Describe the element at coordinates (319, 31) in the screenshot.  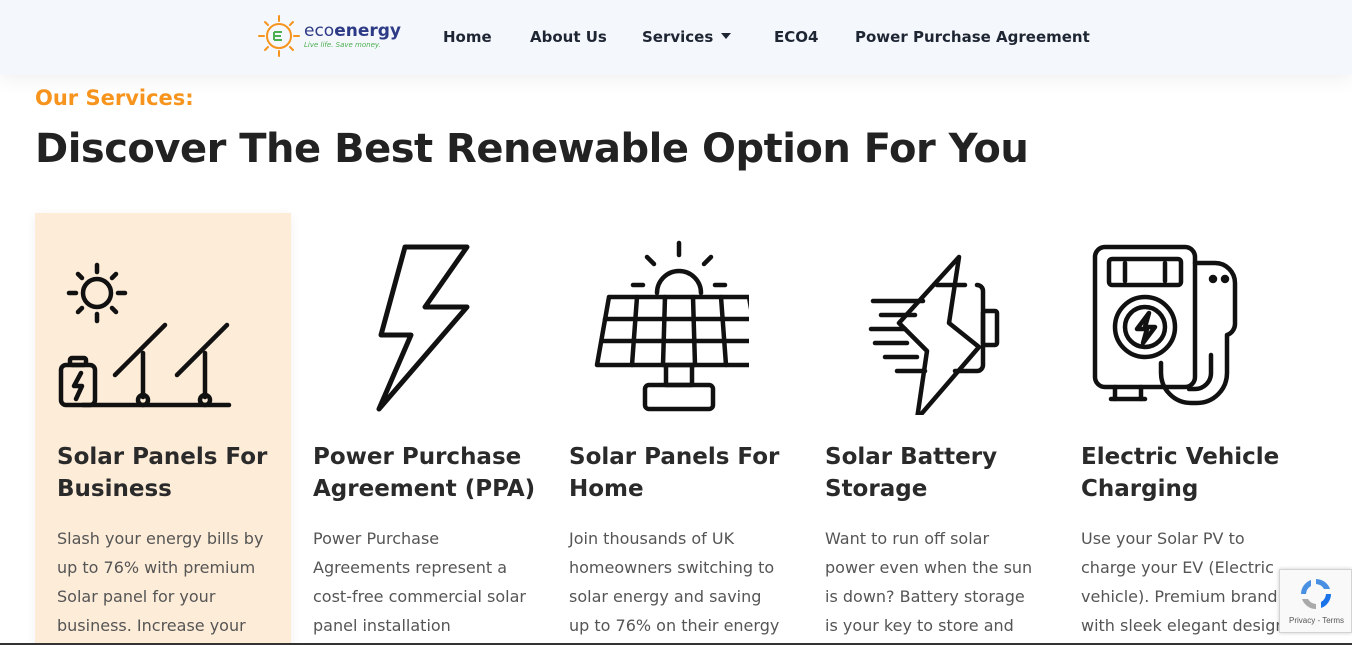
I see `logo-name-part1: eco` at that location.